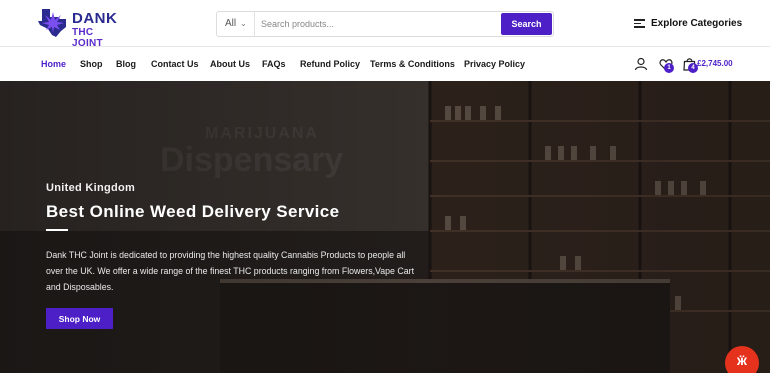  Describe the element at coordinates (79, 318) in the screenshot. I see `shop-now-button: Shop Now` at that location.